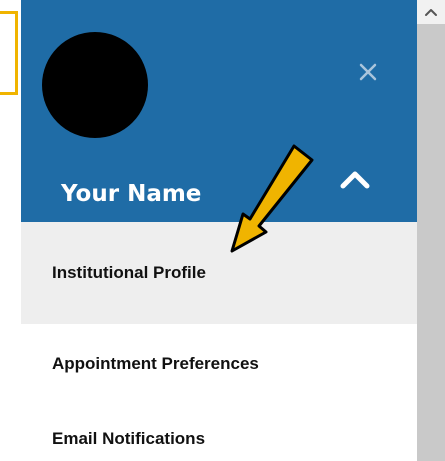 The width and height of the screenshot is (445, 461). I want to click on close-icon, so click(368, 72).